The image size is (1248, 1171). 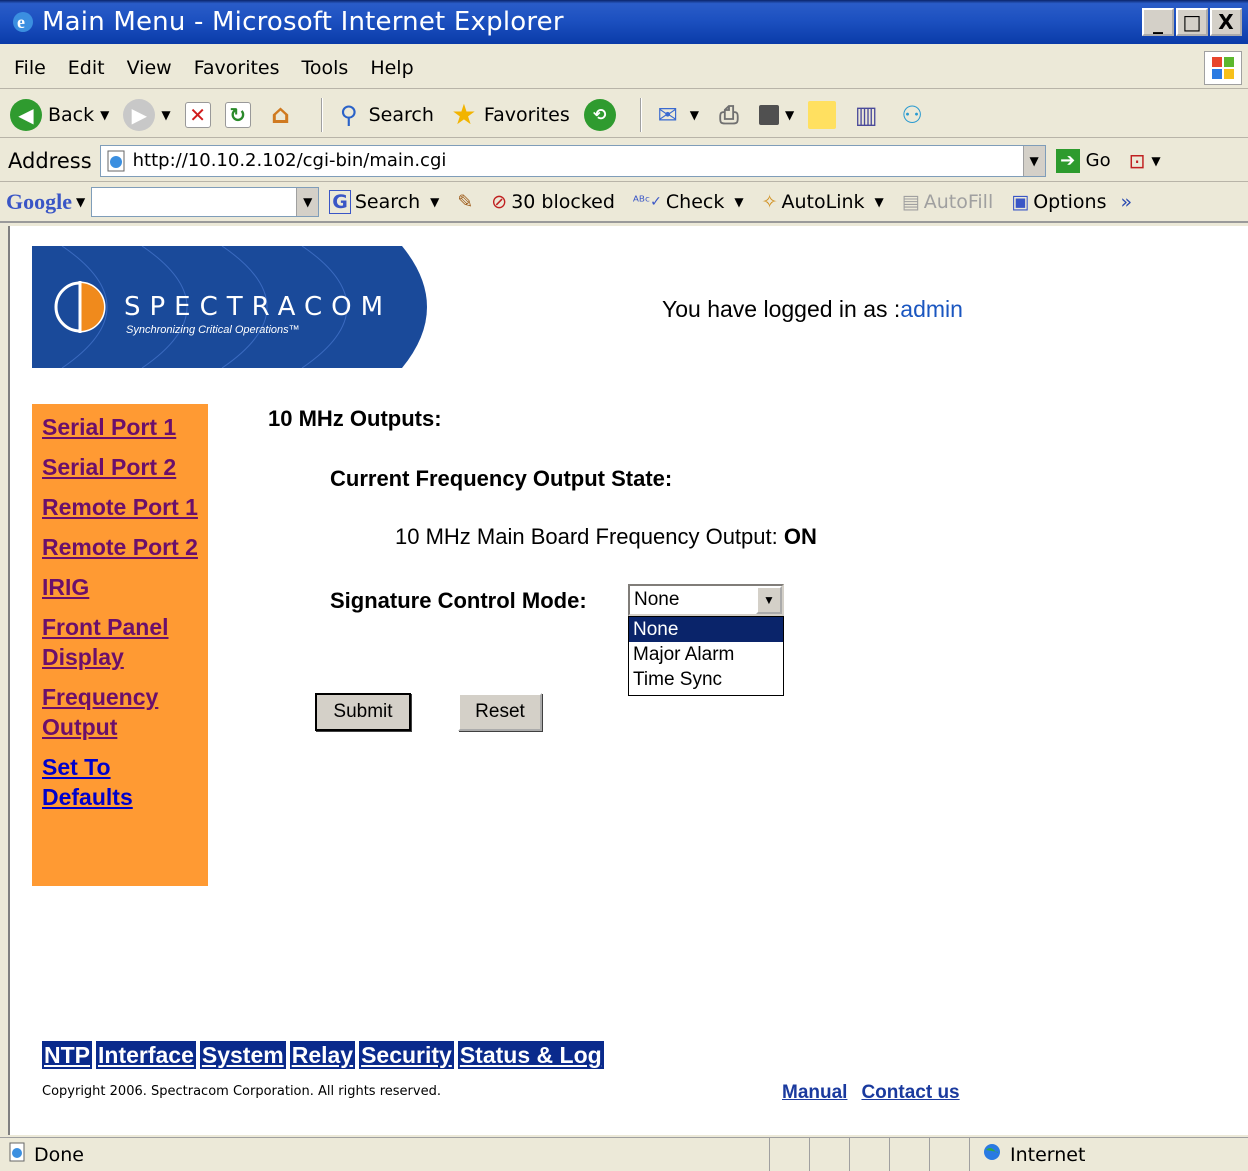 I want to click on google-logo: Google, so click(x=39, y=202).